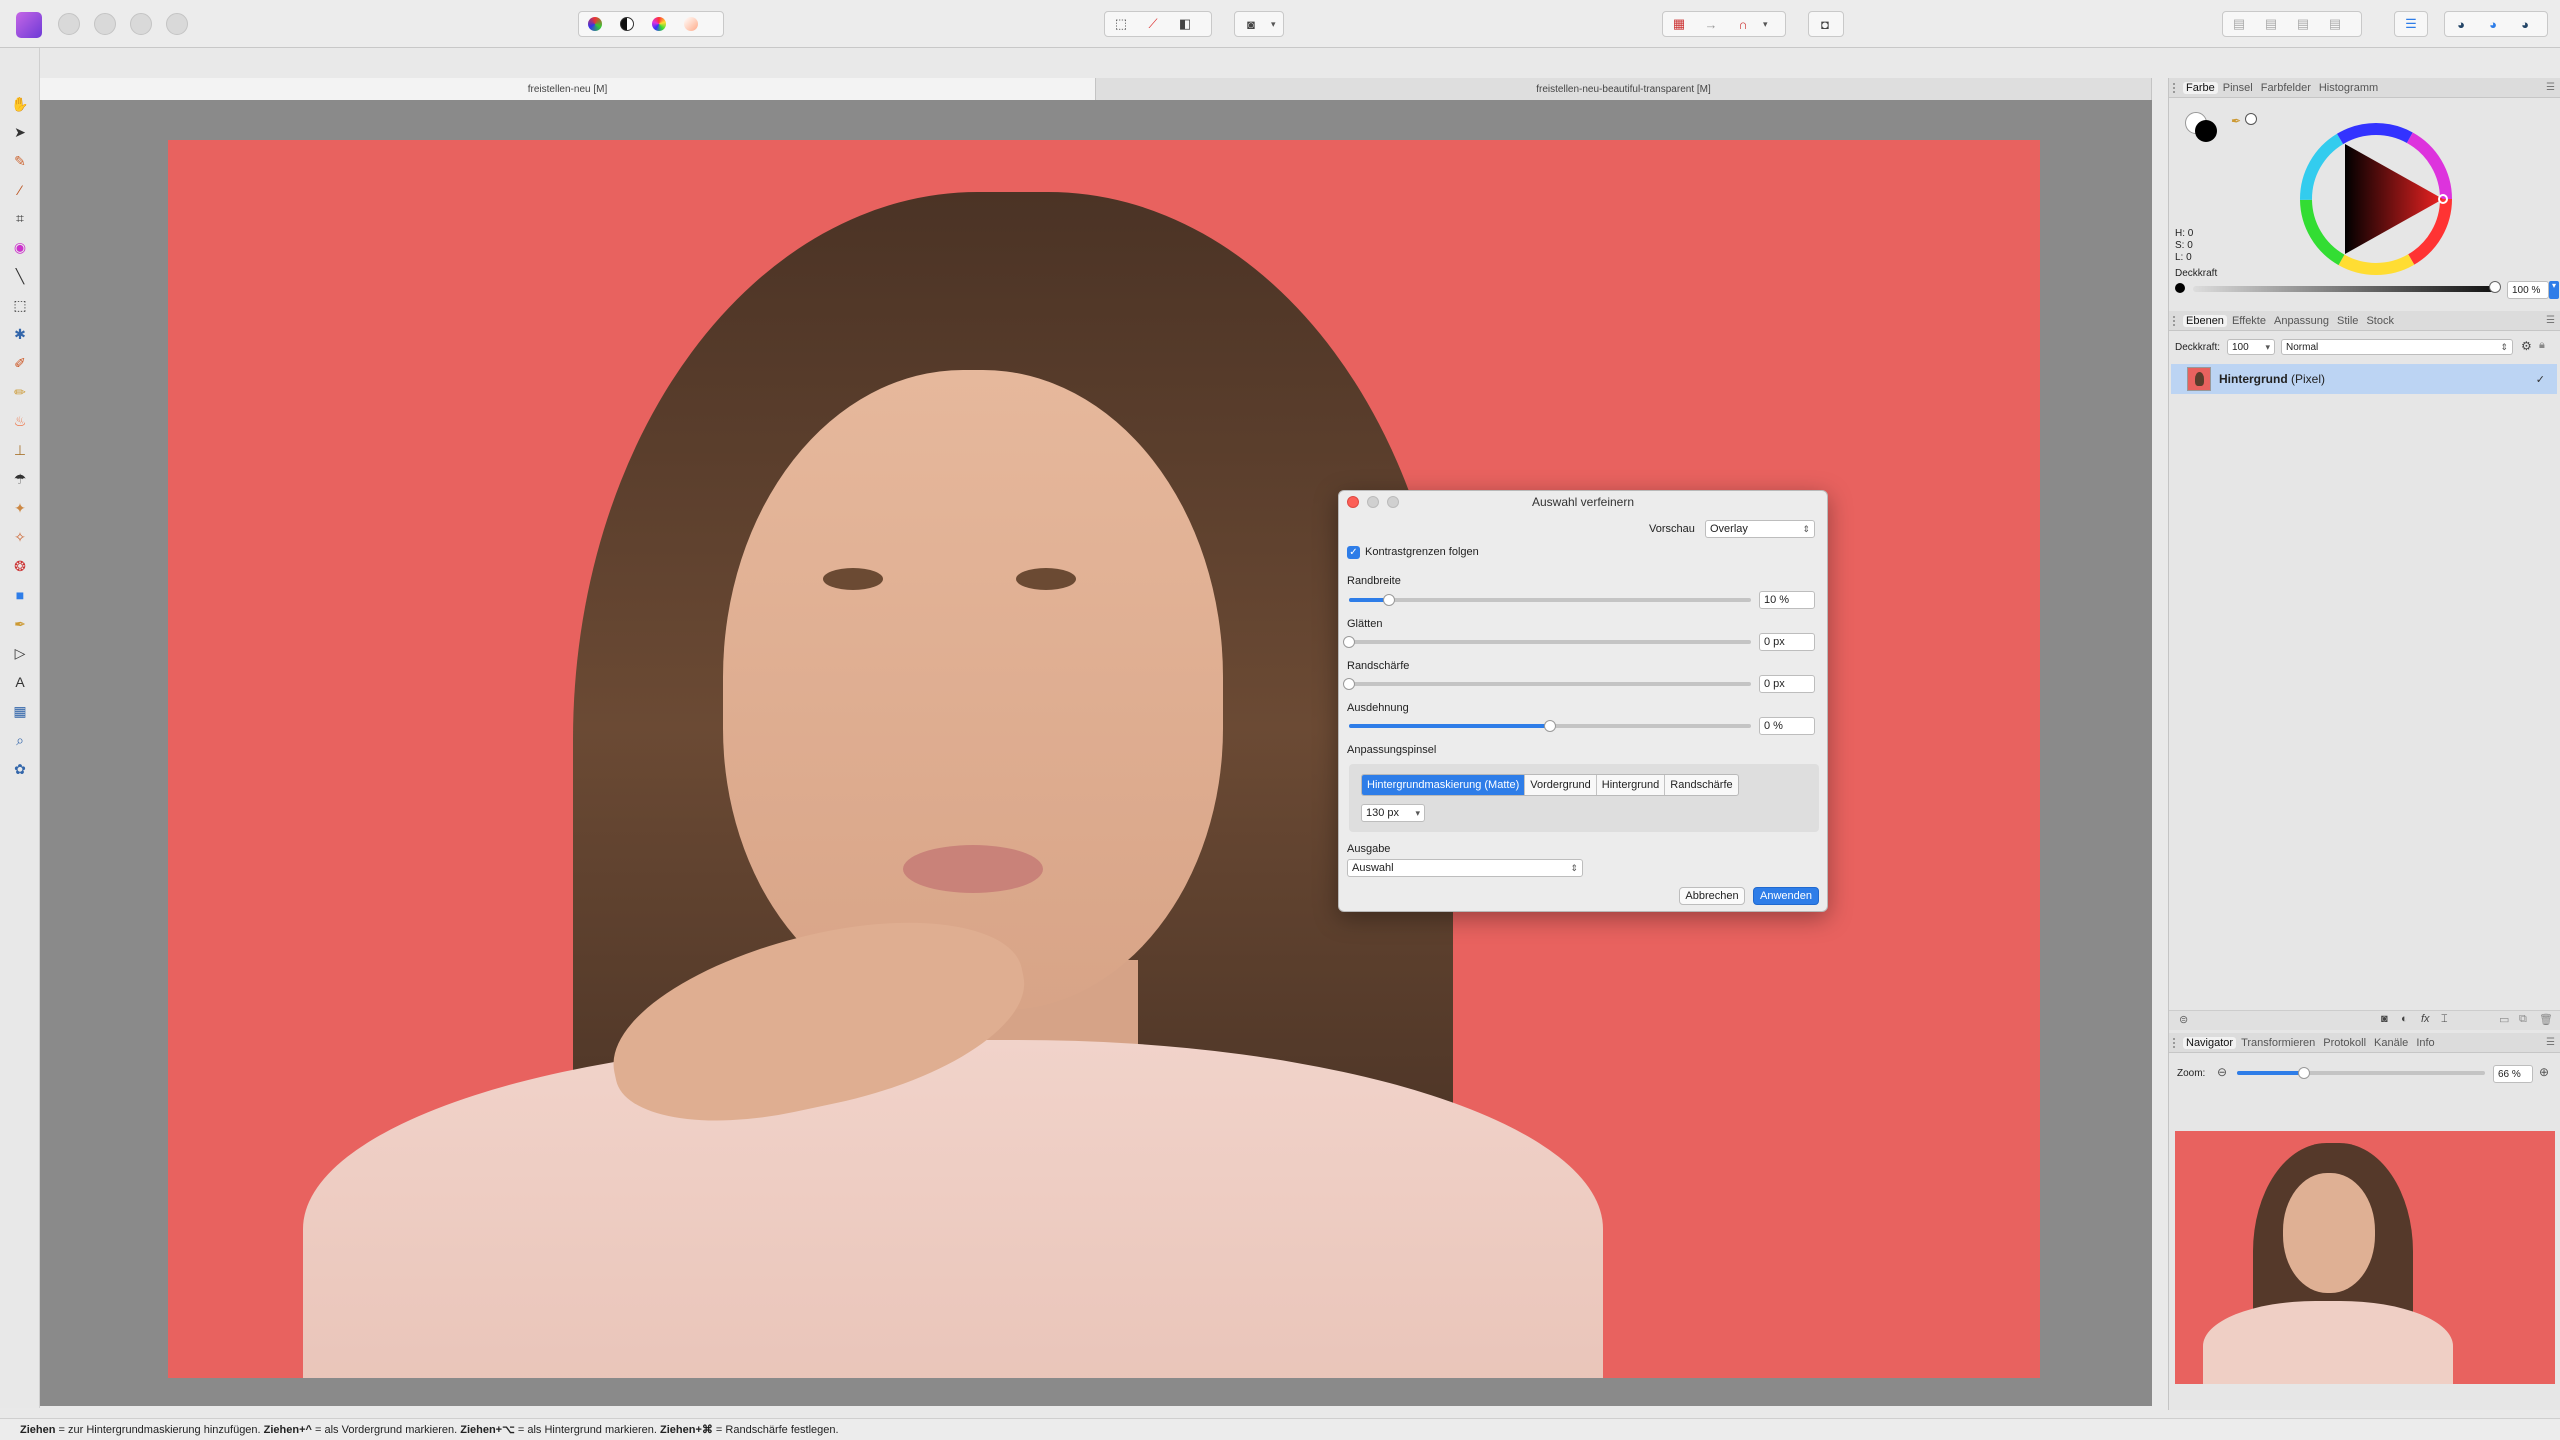 The width and height of the screenshot is (2560, 1440). What do you see at coordinates (1825, 24) in the screenshot?
I see `assistant-icon: ◘` at bounding box center [1825, 24].